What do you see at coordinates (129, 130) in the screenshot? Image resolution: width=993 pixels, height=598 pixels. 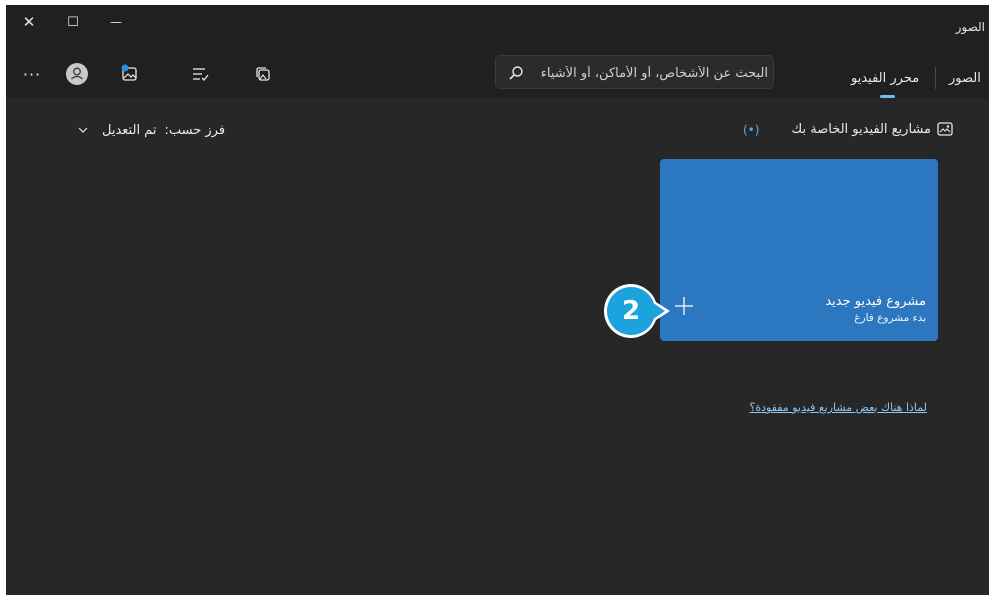 I see `sort-value: تم التعديل` at bounding box center [129, 130].